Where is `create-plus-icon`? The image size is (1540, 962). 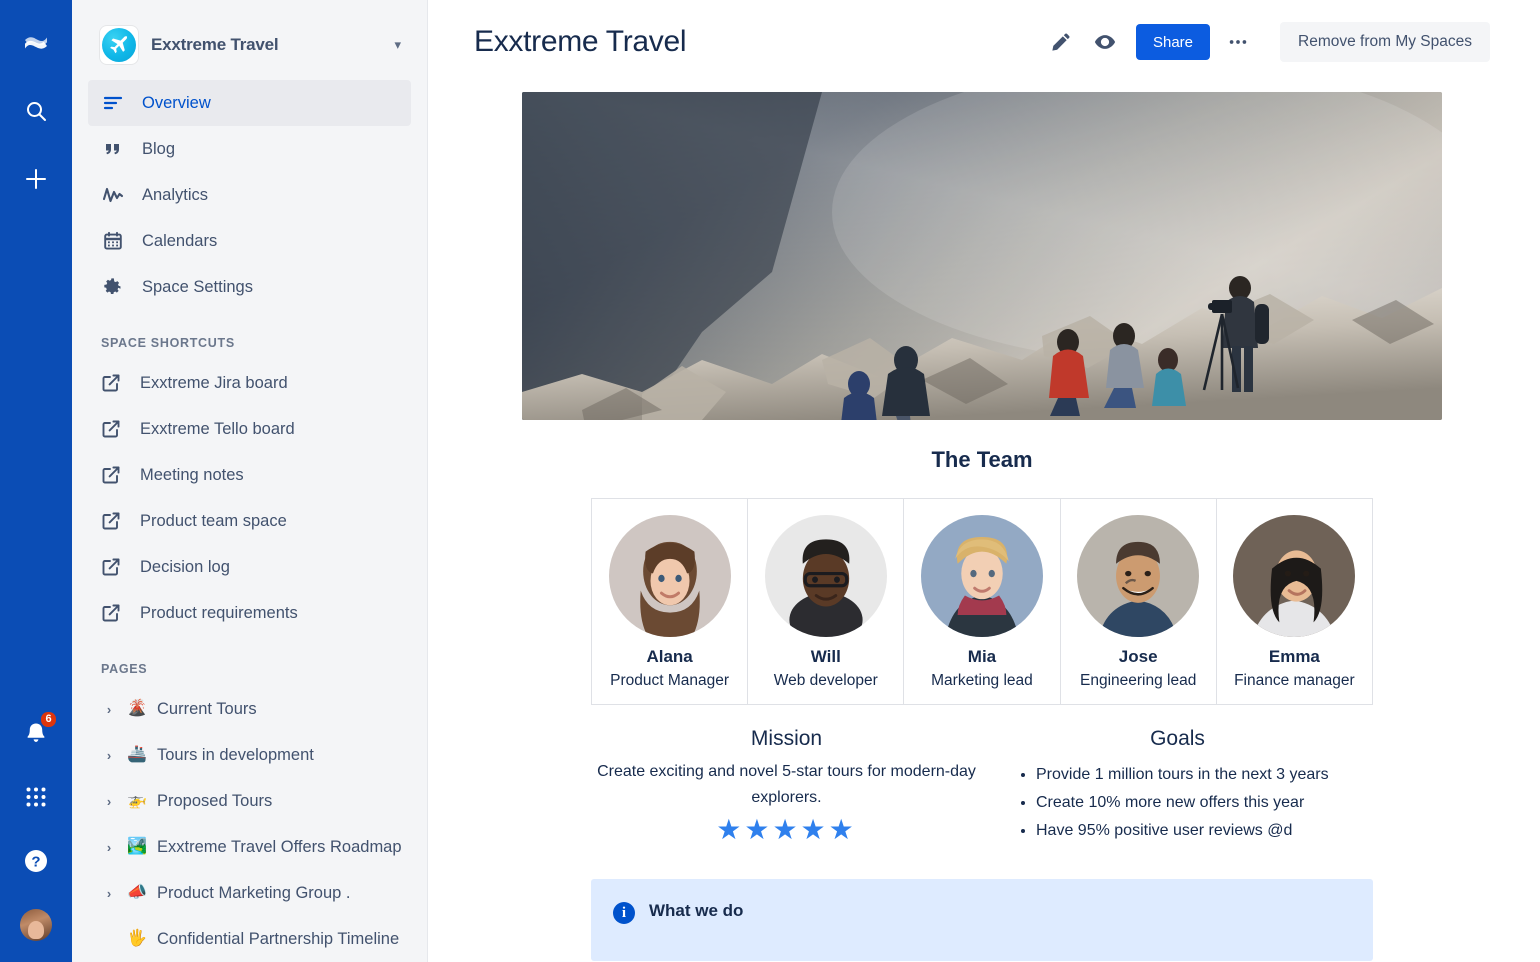
create-plus-icon is located at coordinates (36, 179).